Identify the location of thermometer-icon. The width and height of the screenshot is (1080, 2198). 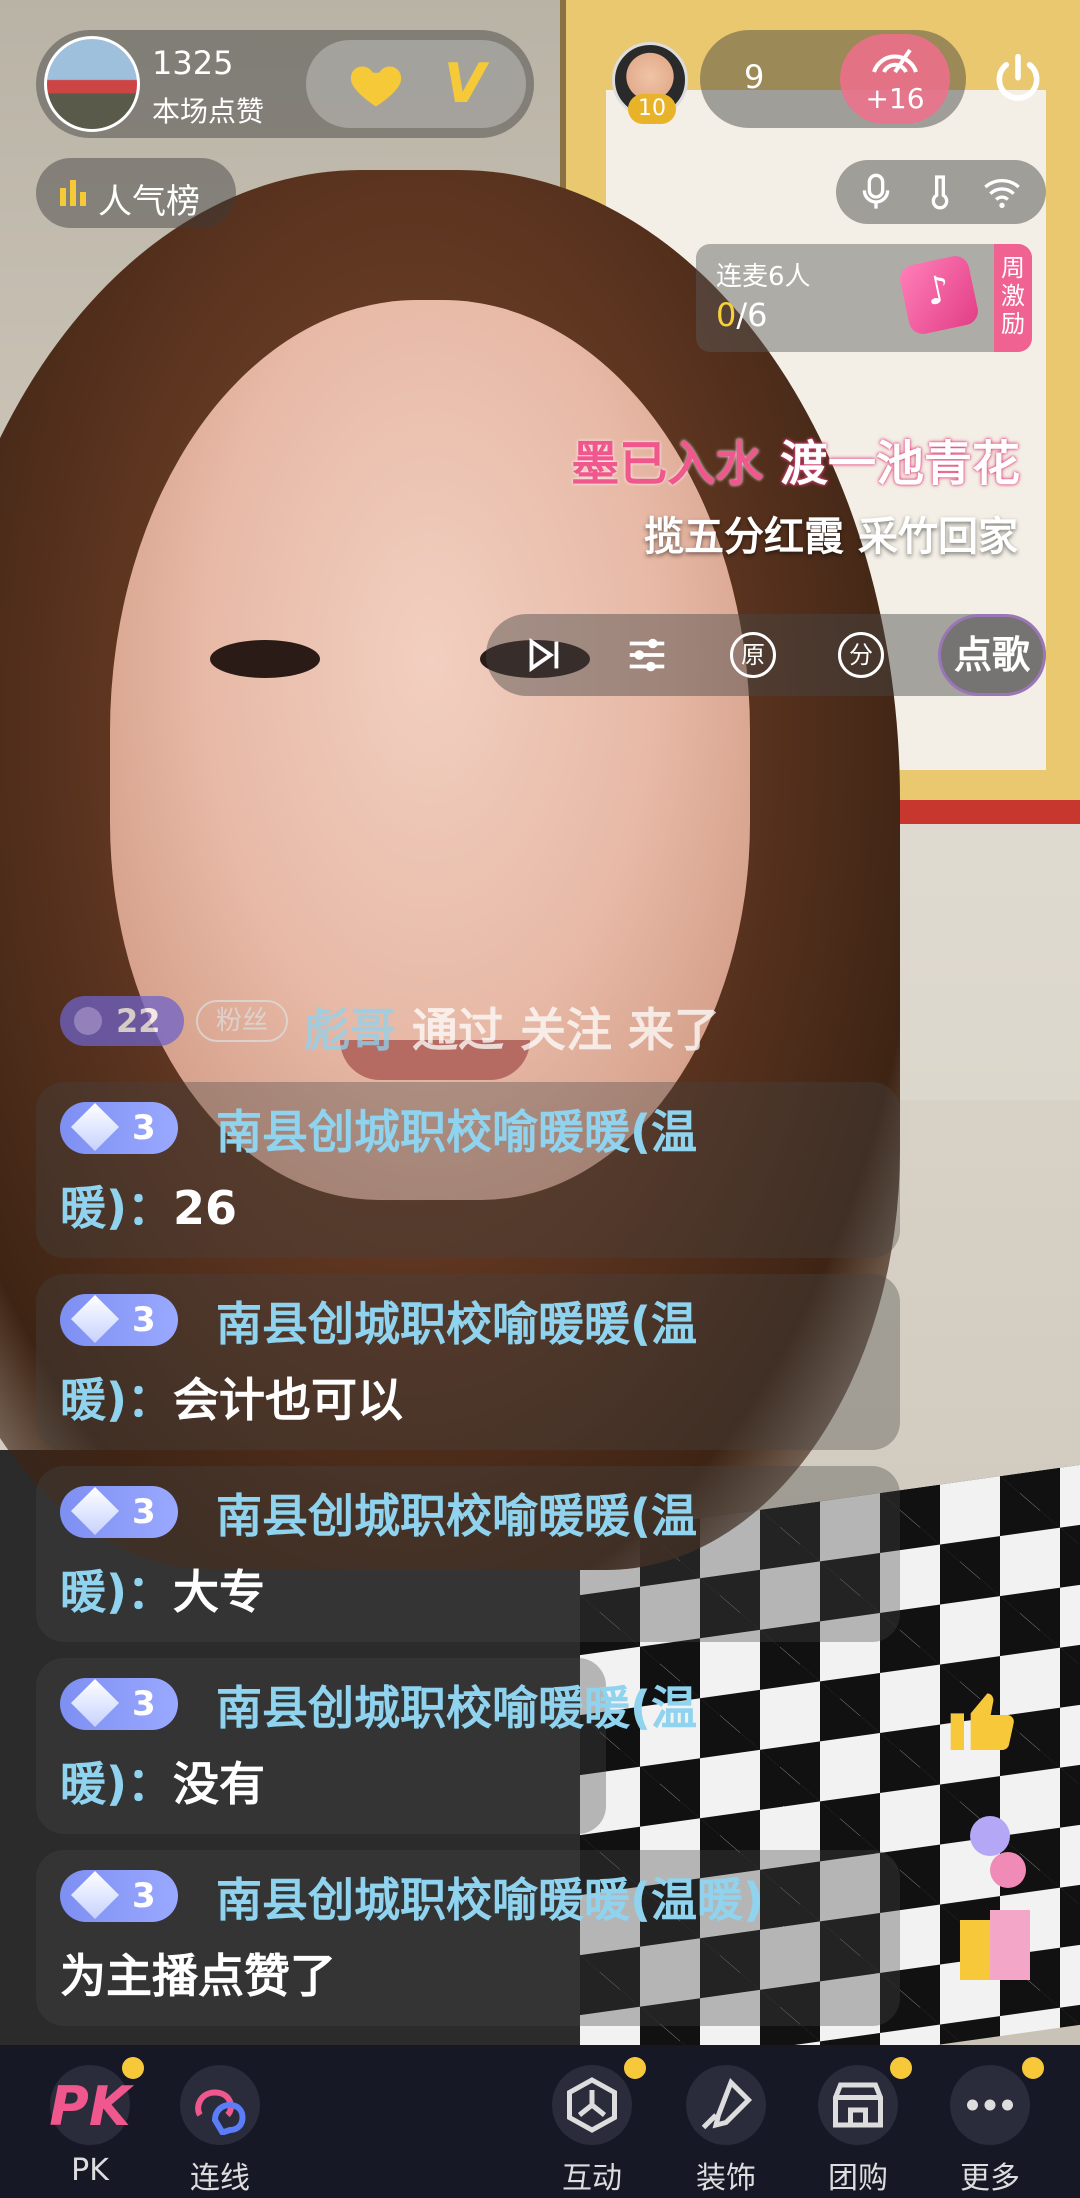
(940, 192).